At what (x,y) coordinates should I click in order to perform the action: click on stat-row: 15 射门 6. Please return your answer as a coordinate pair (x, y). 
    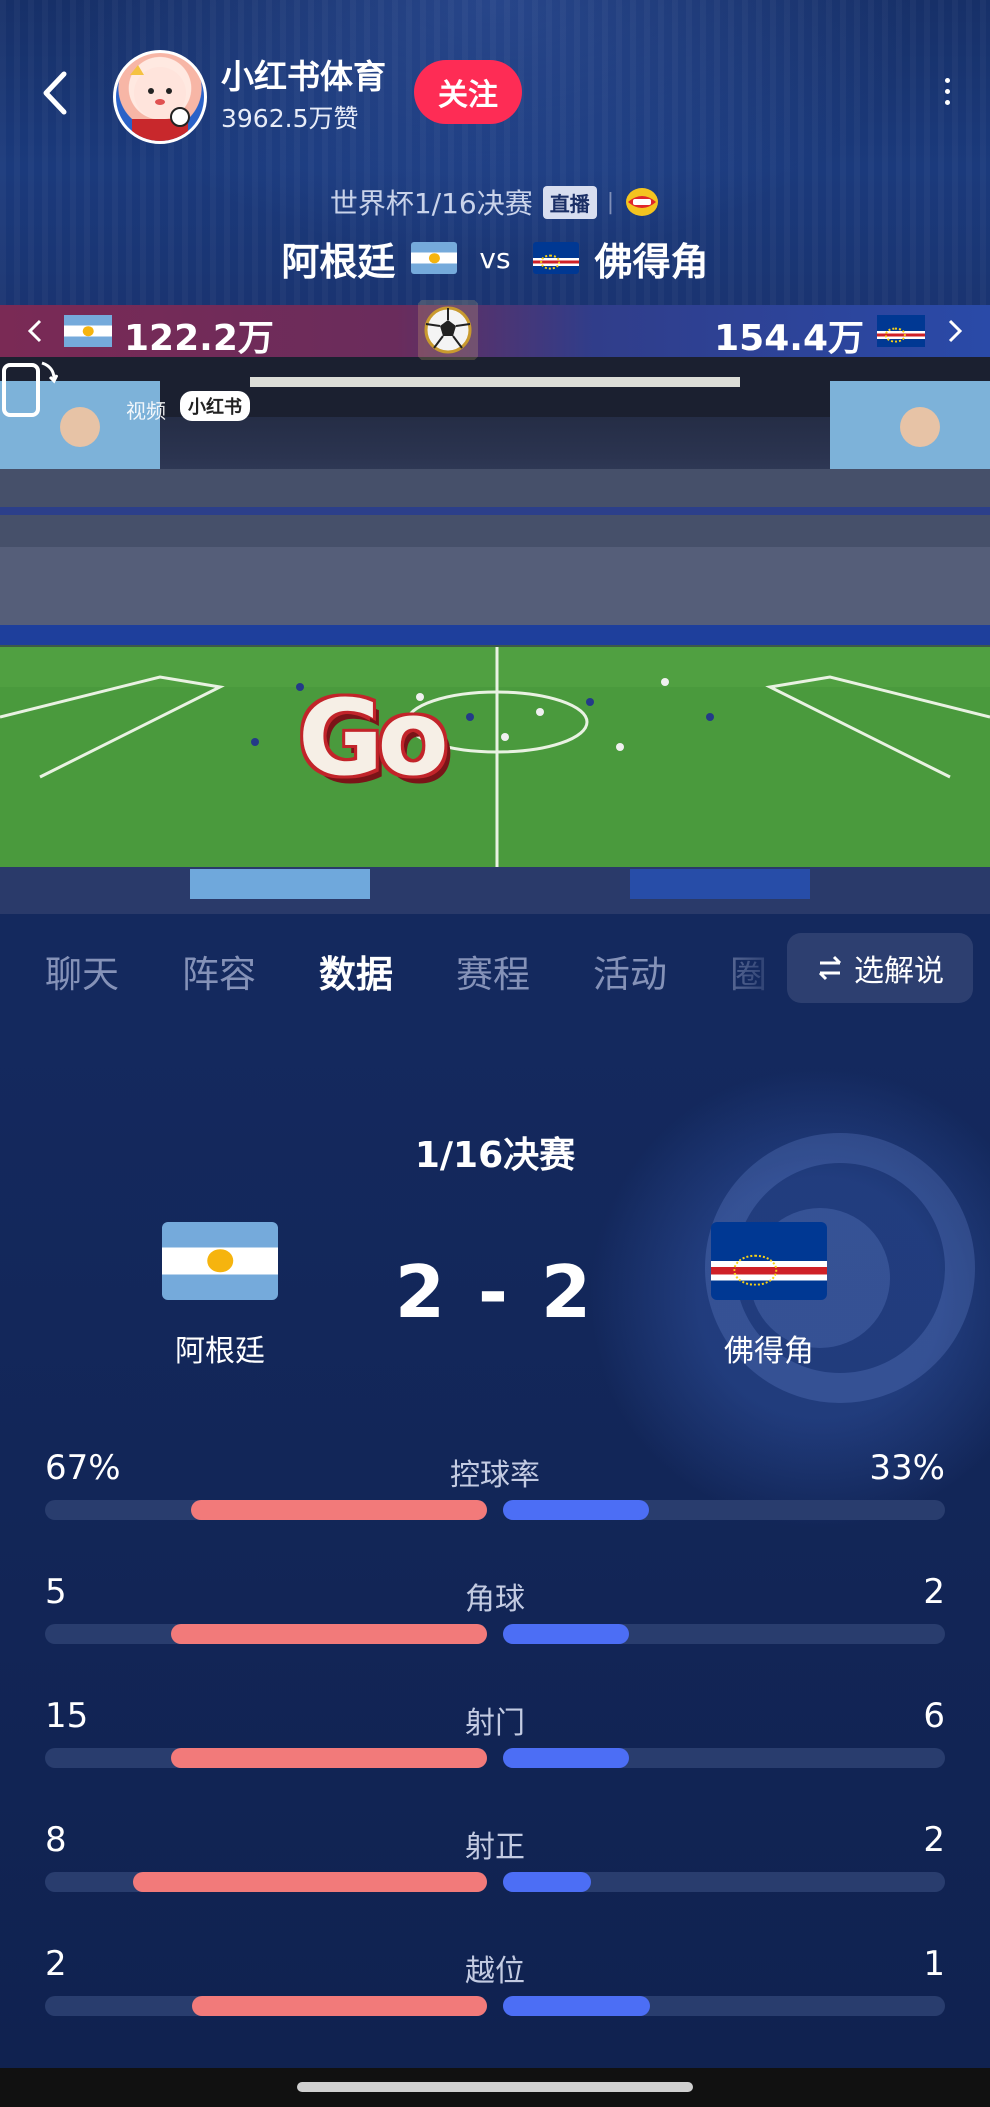
    Looking at the image, I should click on (495, 1736).